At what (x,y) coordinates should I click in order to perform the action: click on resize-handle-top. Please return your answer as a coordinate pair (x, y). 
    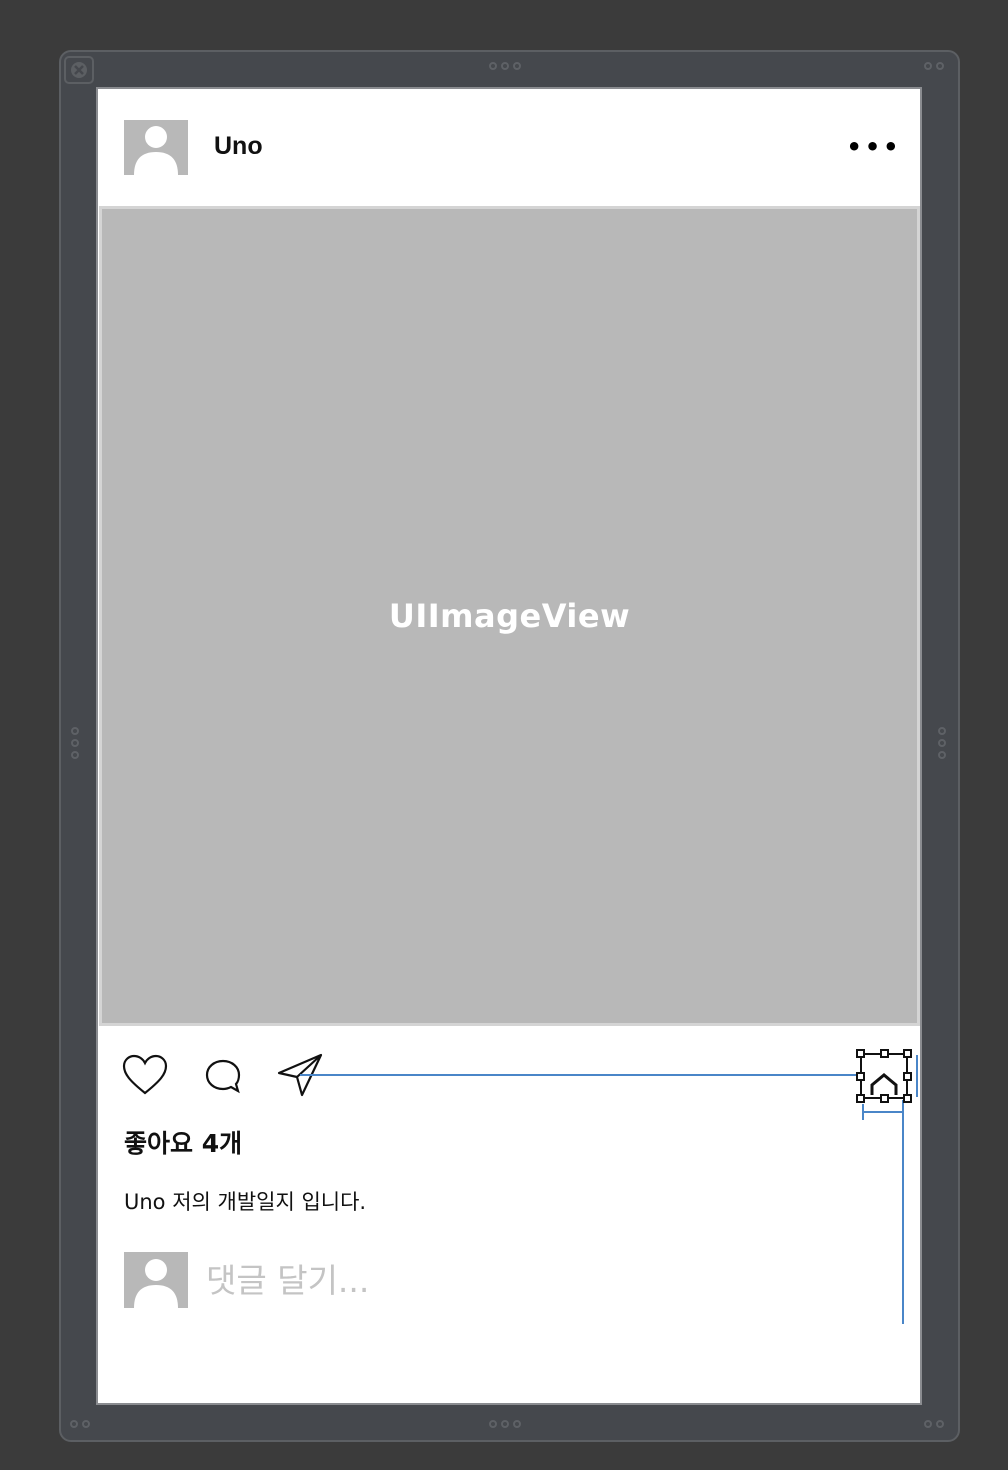
    Looking at the image, I should click on (505, 66).